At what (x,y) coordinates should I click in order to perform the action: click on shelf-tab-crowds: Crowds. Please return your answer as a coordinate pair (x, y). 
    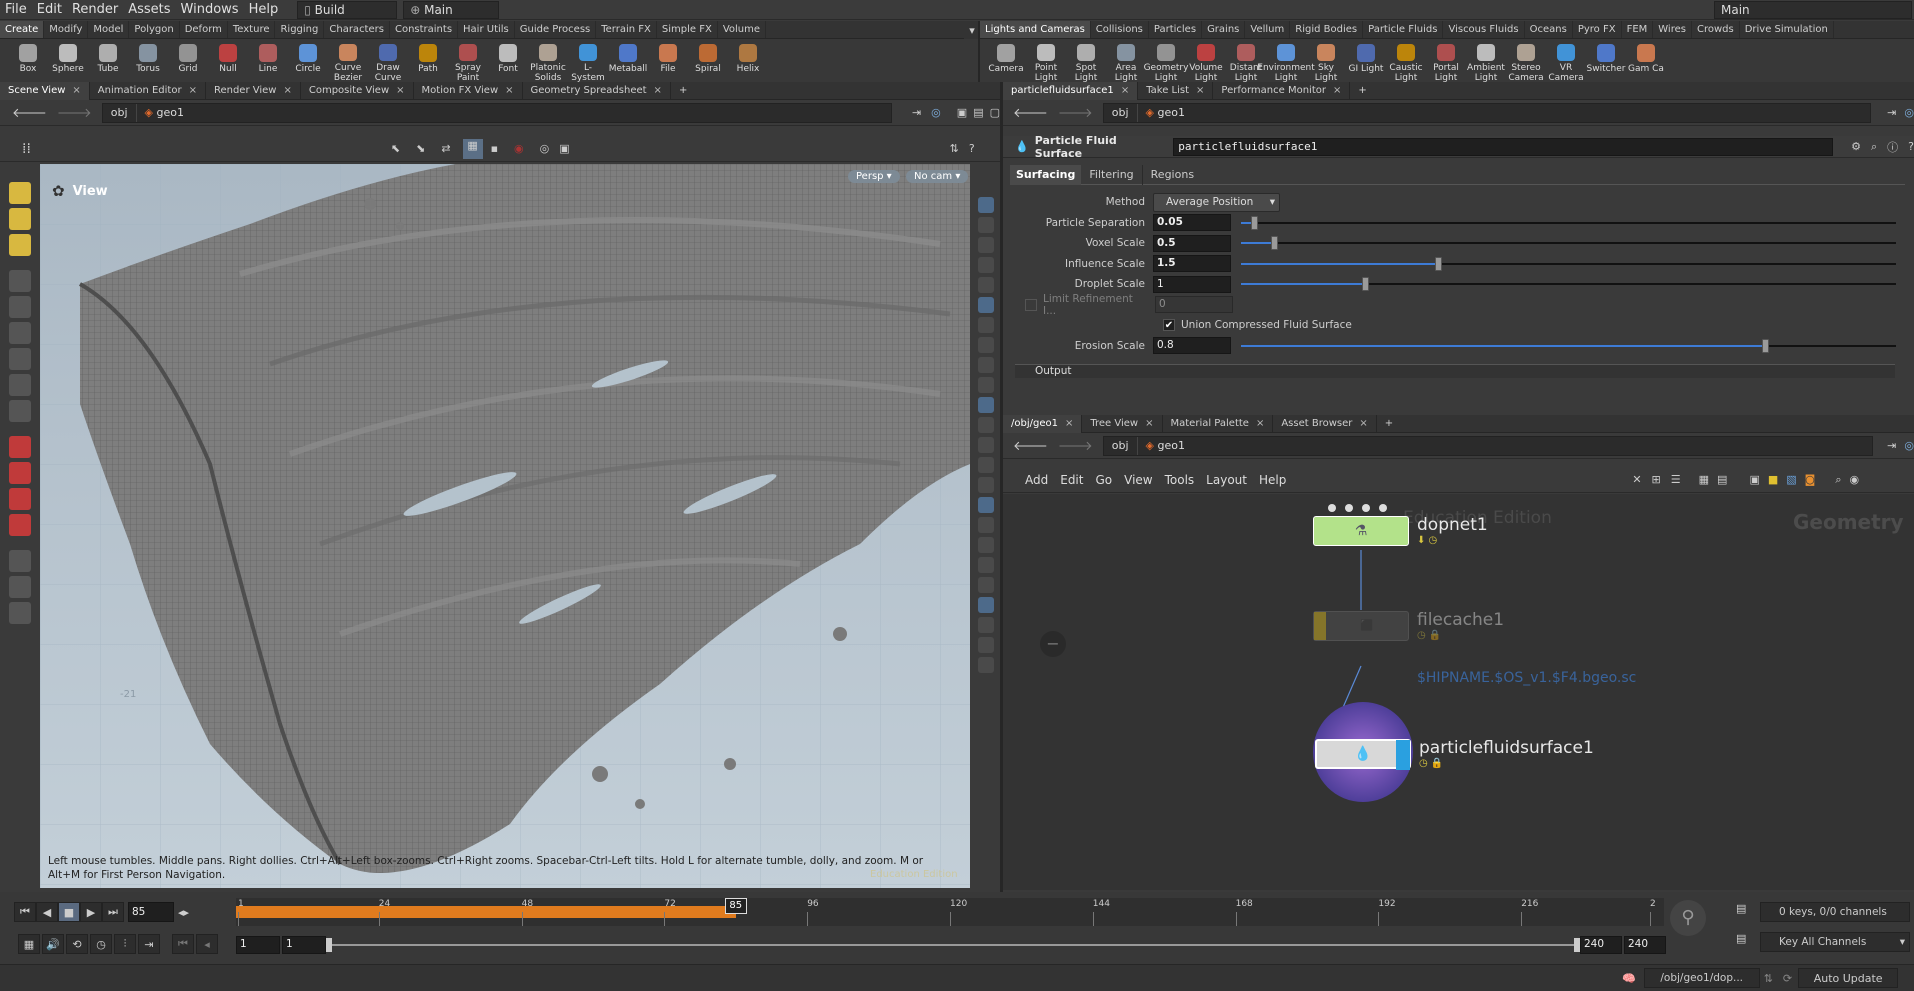
    Looking at the image, I should click on (1716, 29).